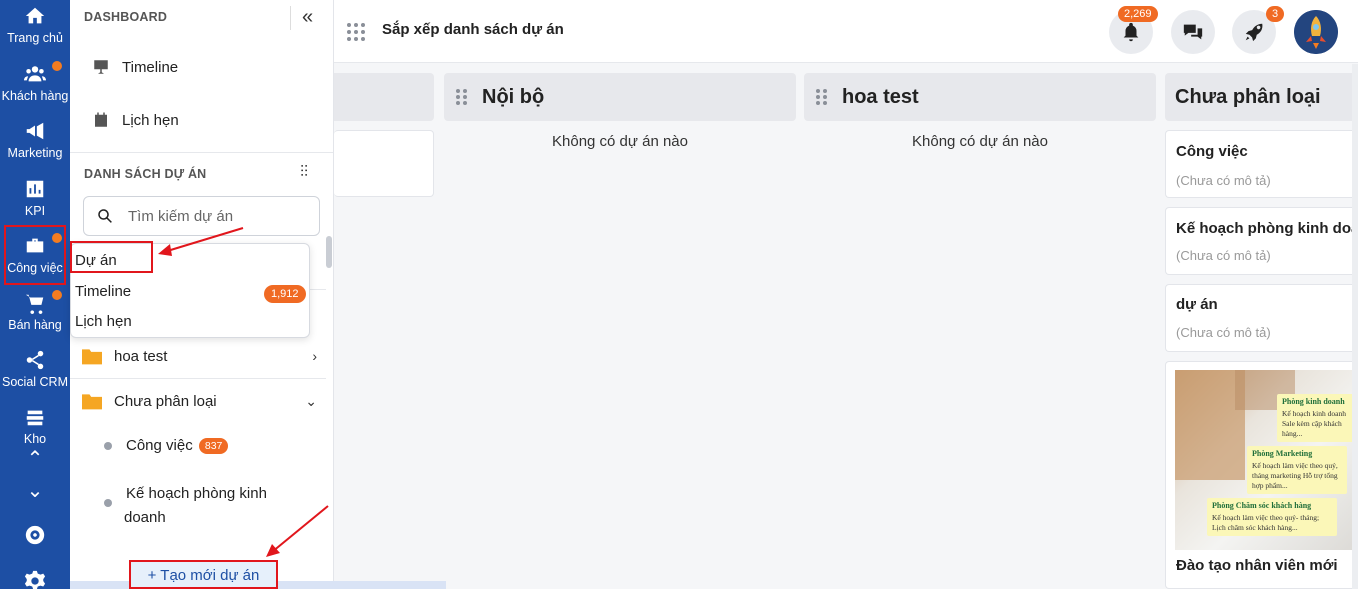 The image size is (1358, 589). What do you see at coordinates (1282, 453) in the screenshot?
I see `note-heading: Phòng Marketing` at bounding box center [1282, 453].